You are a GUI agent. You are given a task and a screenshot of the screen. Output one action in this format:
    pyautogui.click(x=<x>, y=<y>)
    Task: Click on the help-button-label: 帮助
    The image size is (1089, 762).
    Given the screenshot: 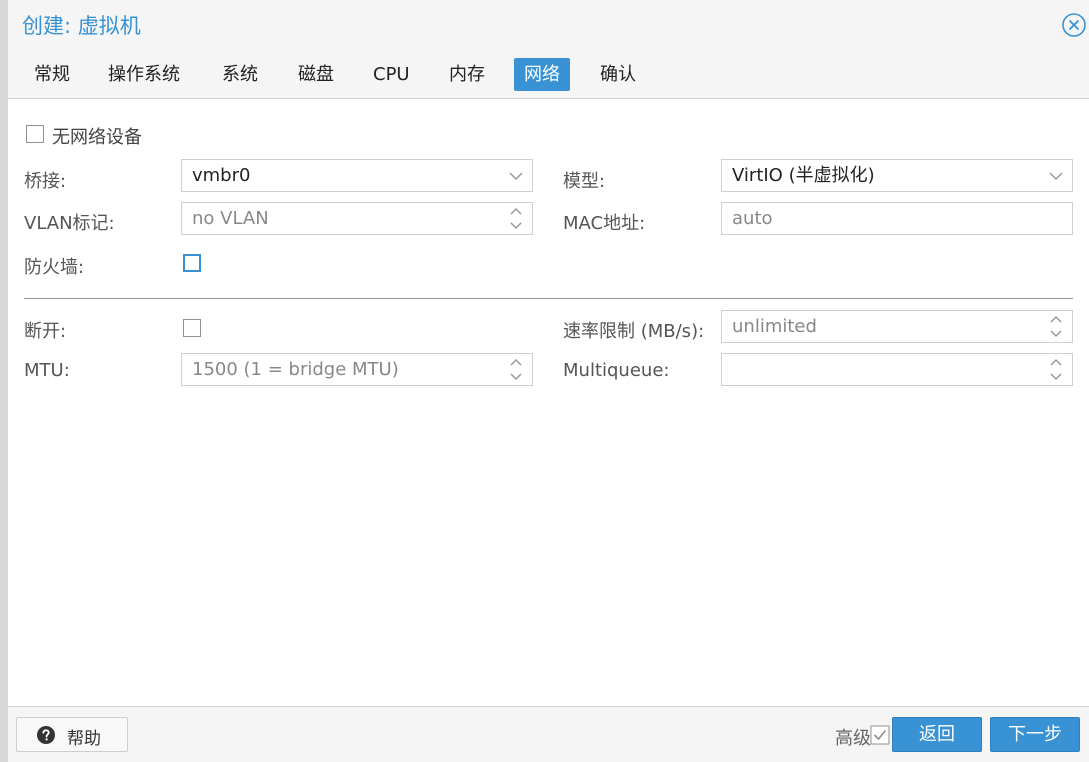 What is the action you would take?
    pyautogui.click(x=84, y=739)
    